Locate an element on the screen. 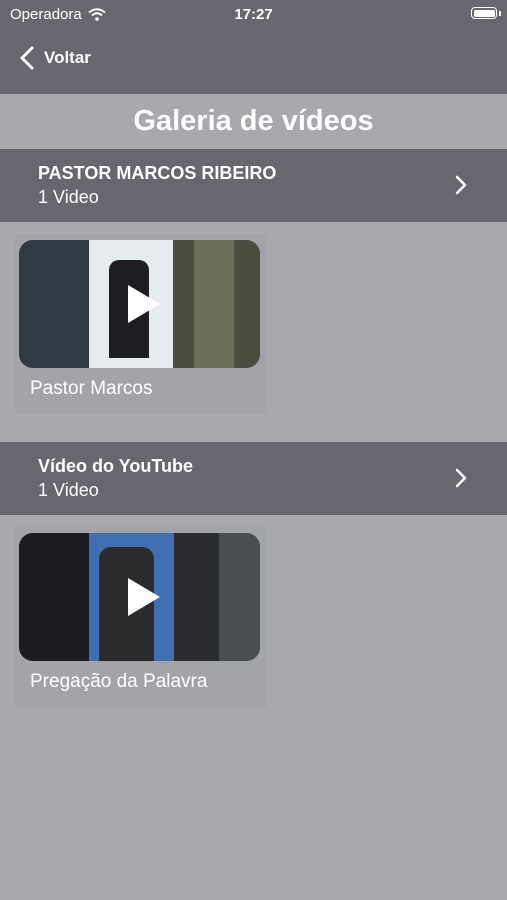  navigation-bar: Voltar is located at coordinates (253, 61).